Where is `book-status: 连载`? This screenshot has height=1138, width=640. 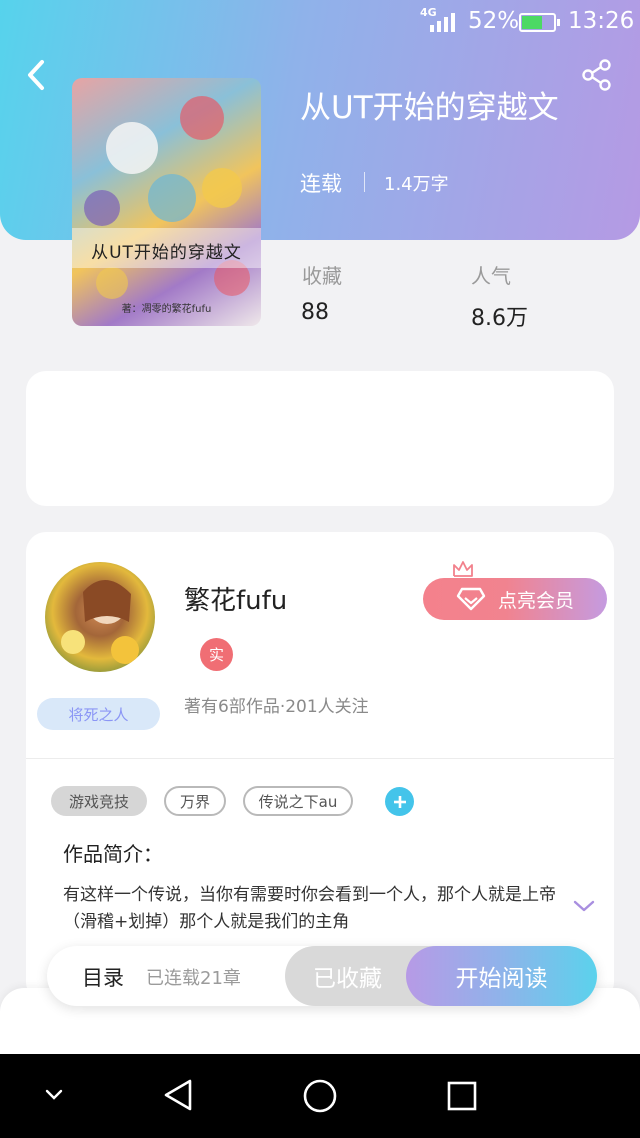
book-status: 连载 is located at coordinates (321, 184).